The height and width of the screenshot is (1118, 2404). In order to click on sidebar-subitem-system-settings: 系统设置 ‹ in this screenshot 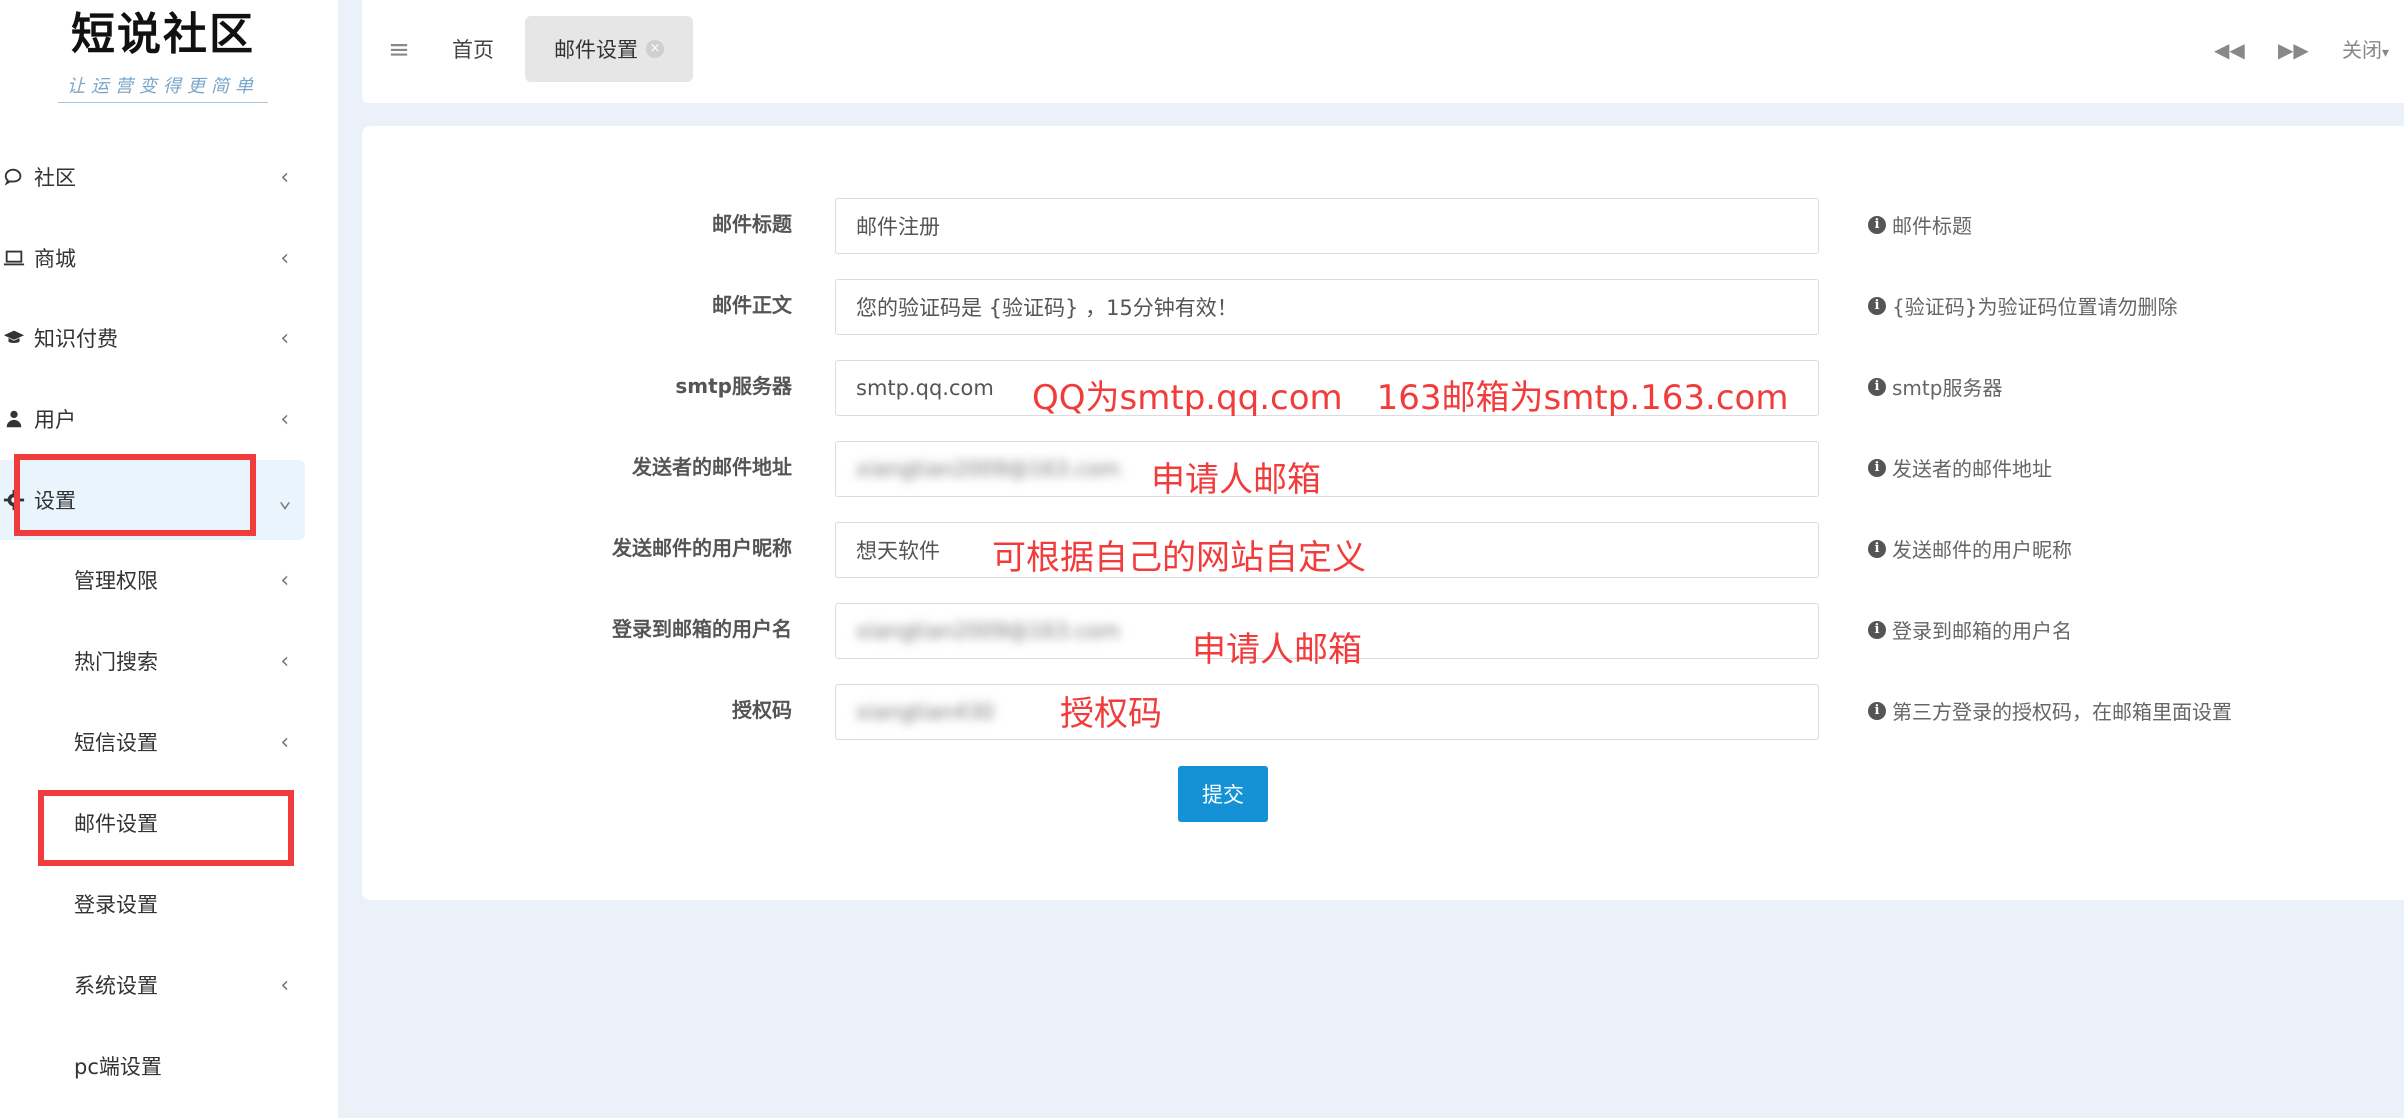, I will do `click(152, 985)`.